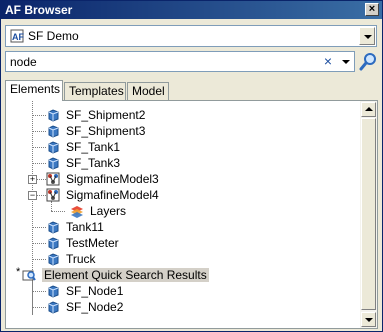 This screenshot has width=383, height=332. I want to click on collapse-icon: −, so click(32, 195).